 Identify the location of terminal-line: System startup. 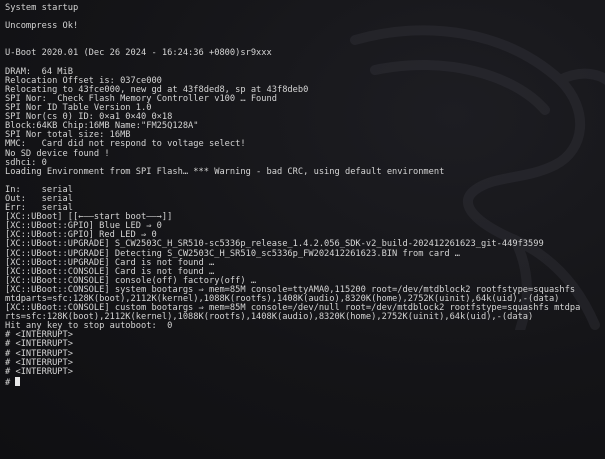
(42, 8).